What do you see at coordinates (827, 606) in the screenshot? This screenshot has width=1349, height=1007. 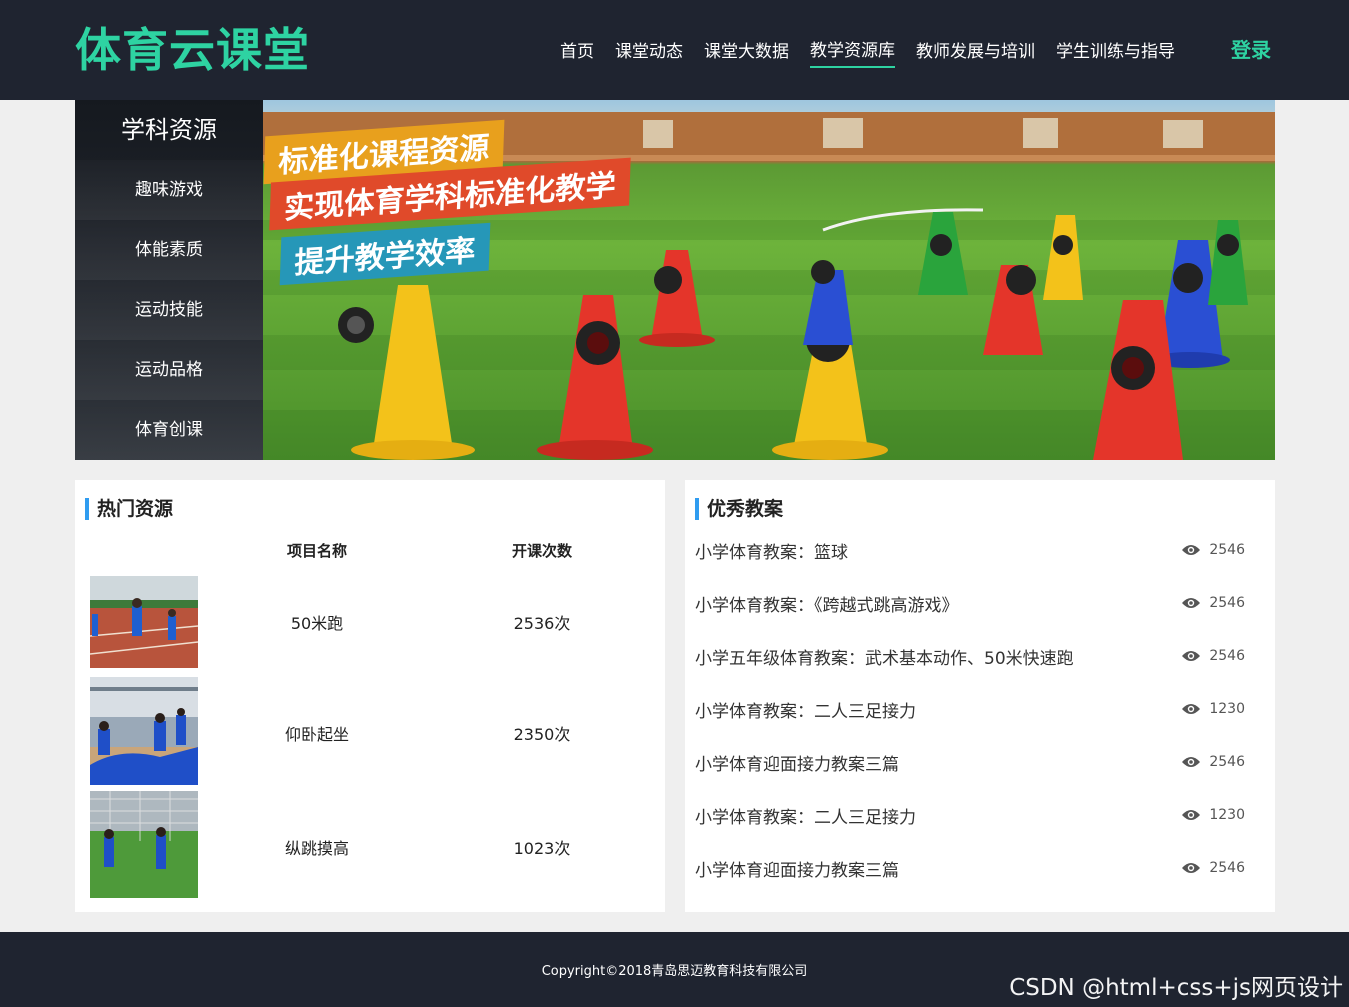 I see `lesson-plan-title: 小学体育教案：《跨越式跳高游戏》` at bounding box center [827, 606].